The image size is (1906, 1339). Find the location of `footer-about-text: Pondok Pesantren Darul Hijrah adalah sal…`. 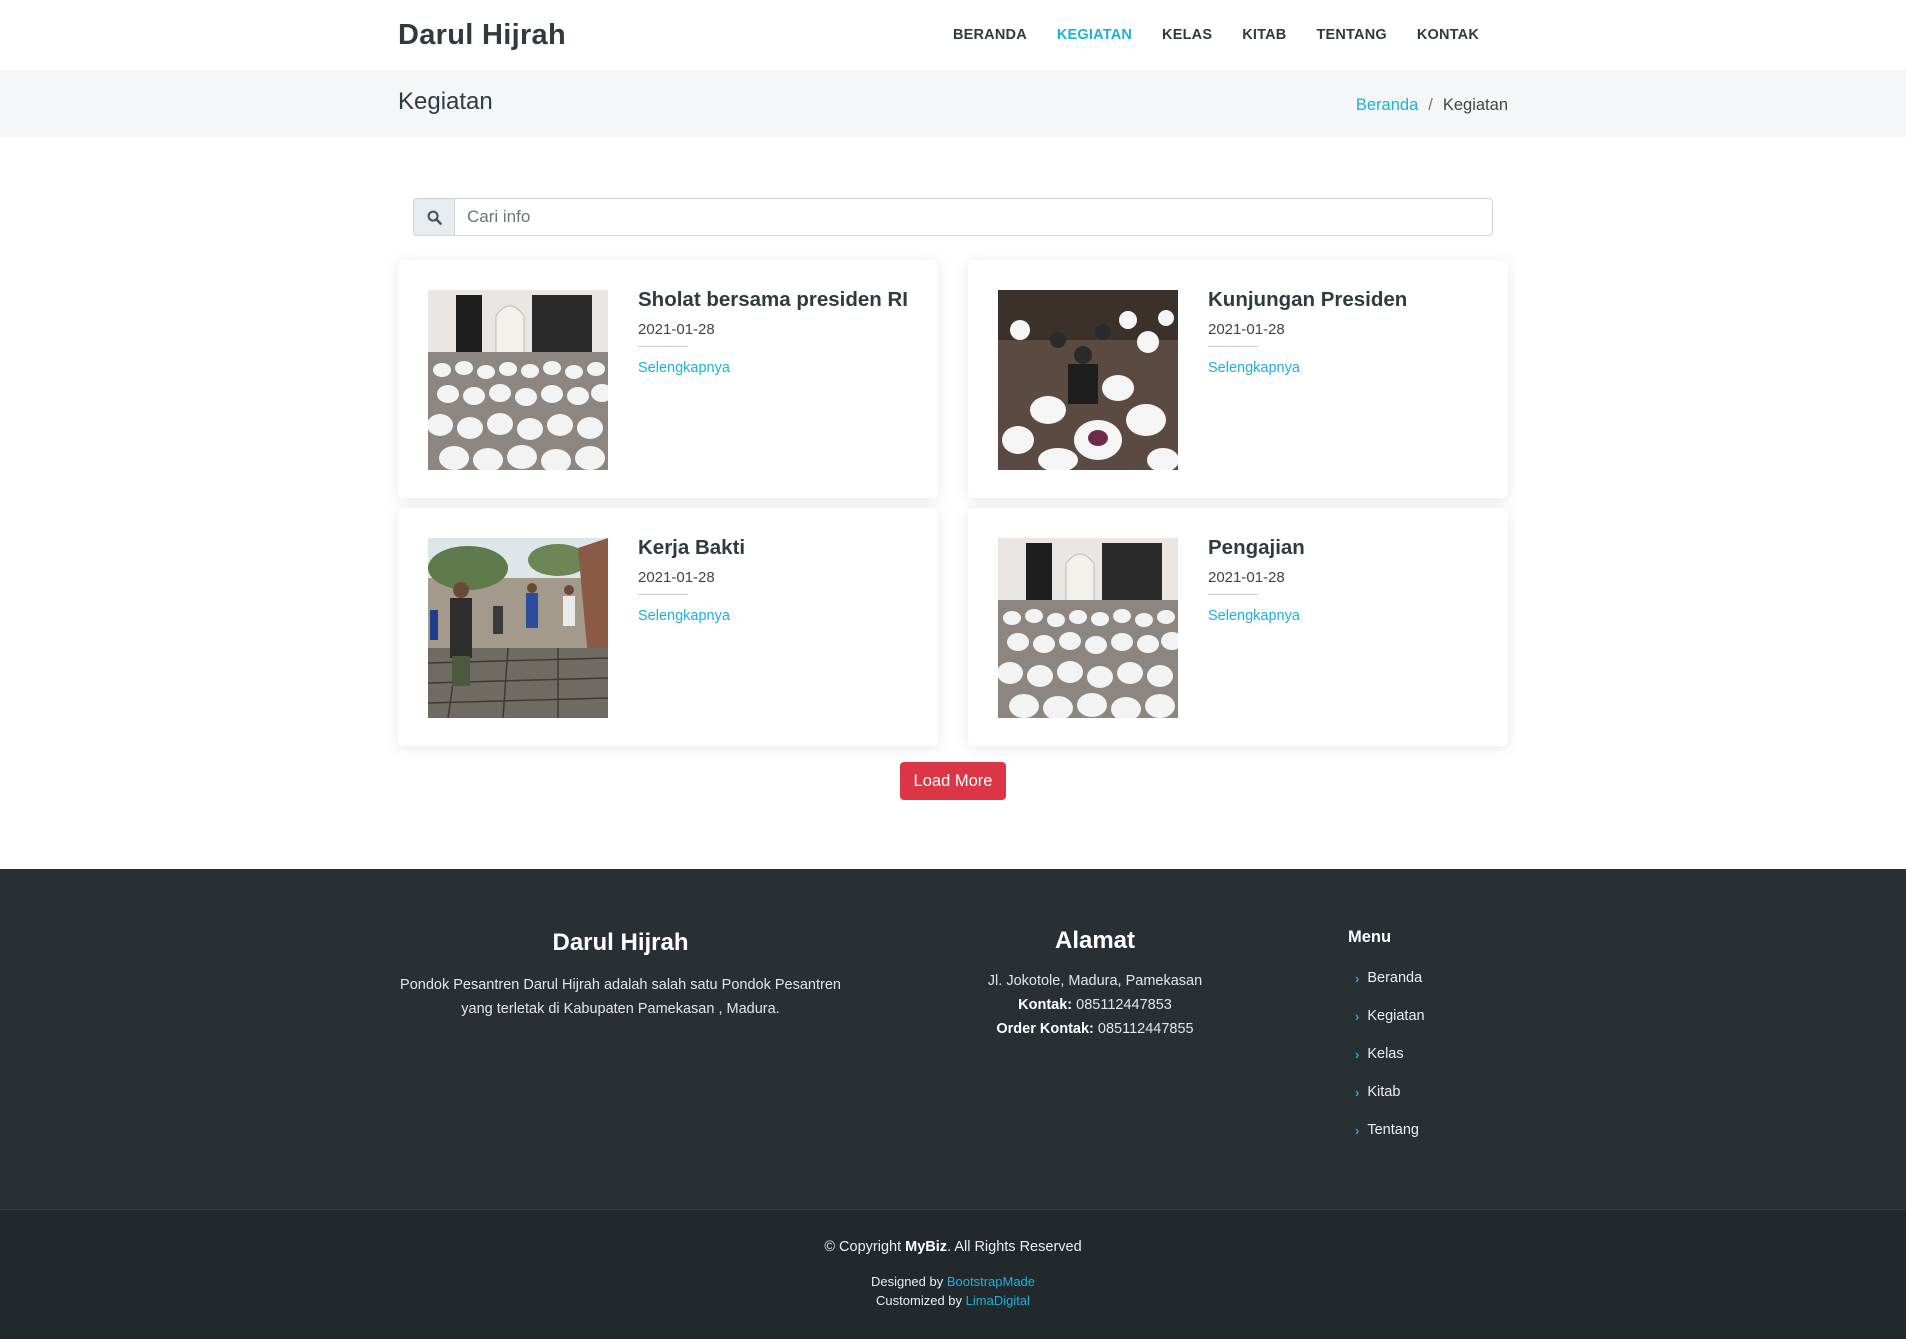

footer-about-text: Pondok Pesantren Darul Hijrah adalah sal… is located at coordinates (620, 997).